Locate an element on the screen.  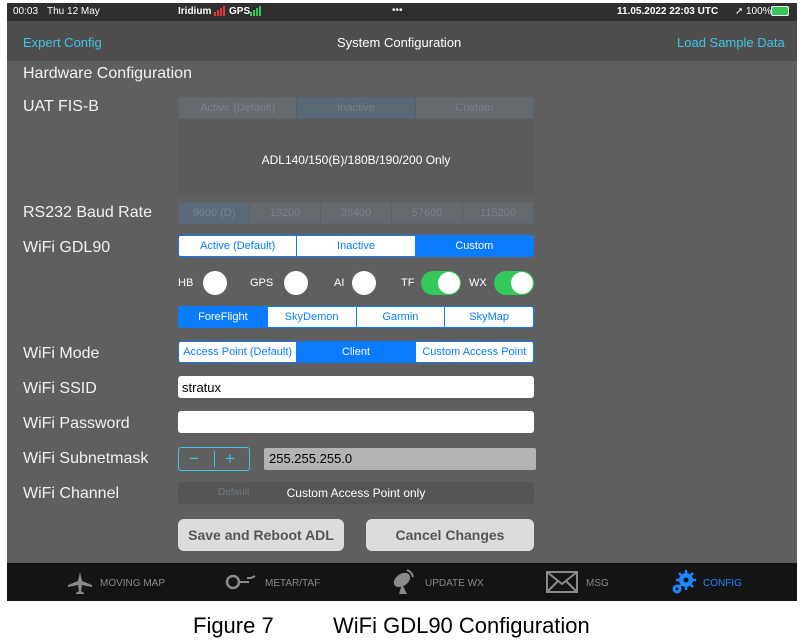
tab-msg-label: MSG is located at coordinates (597, 583).